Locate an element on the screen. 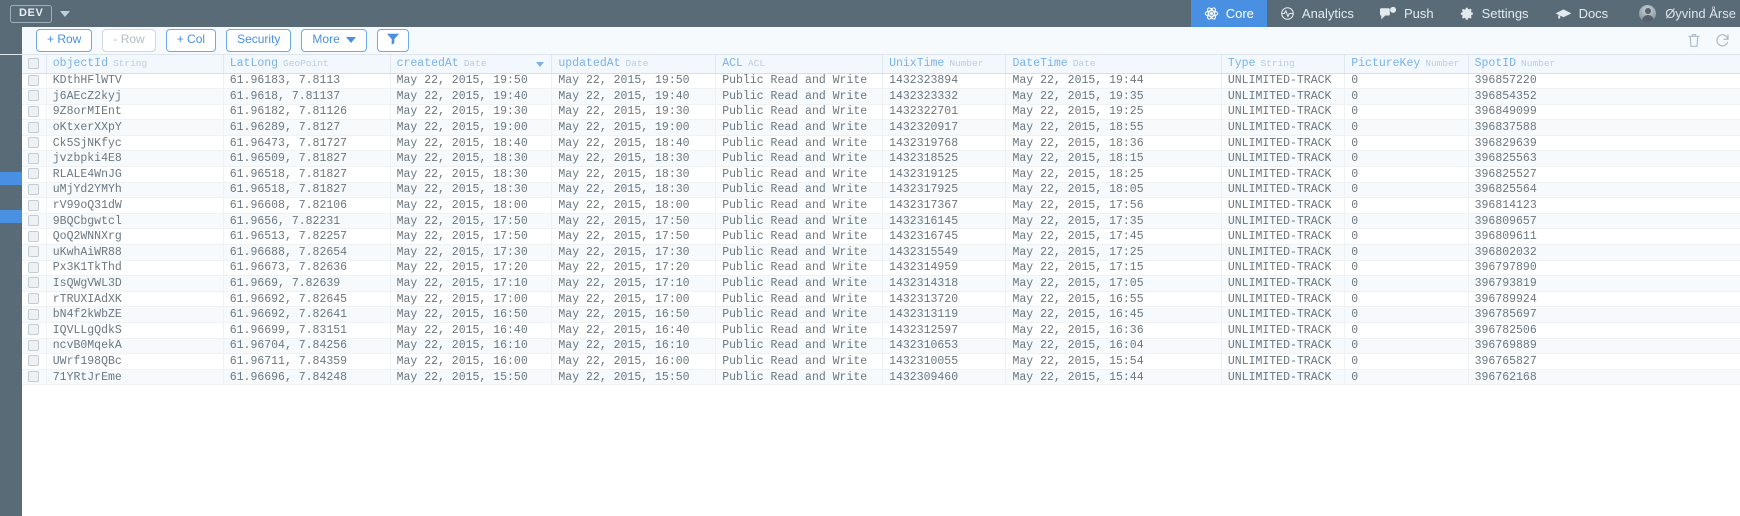 Image resolution: width=1740 pixels, height=516 pixels. cell-updatedat: May 22, 2015, 16:50 is located at coordinates (634, 314).